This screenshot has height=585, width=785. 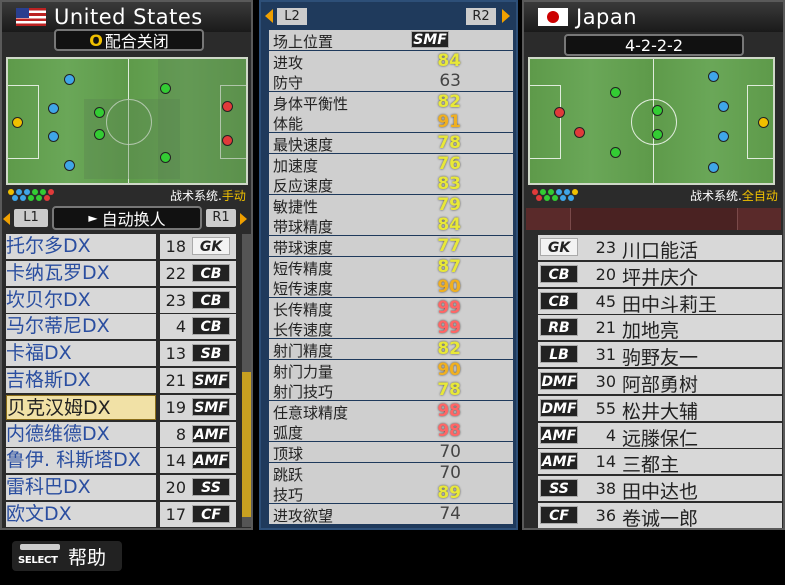 What do you see at coordinates (311, 412) in the screenshot?
I see `stat-label: 任意球精度` at bounding box center [311, 412].